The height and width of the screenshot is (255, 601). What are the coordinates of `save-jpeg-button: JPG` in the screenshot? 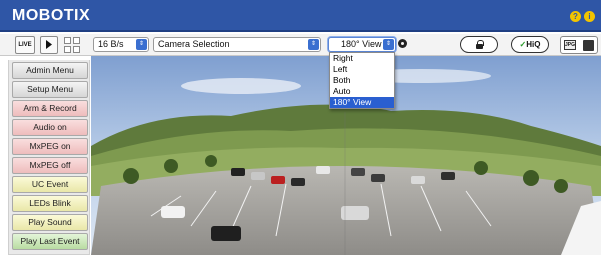 It's located at (579, 45).